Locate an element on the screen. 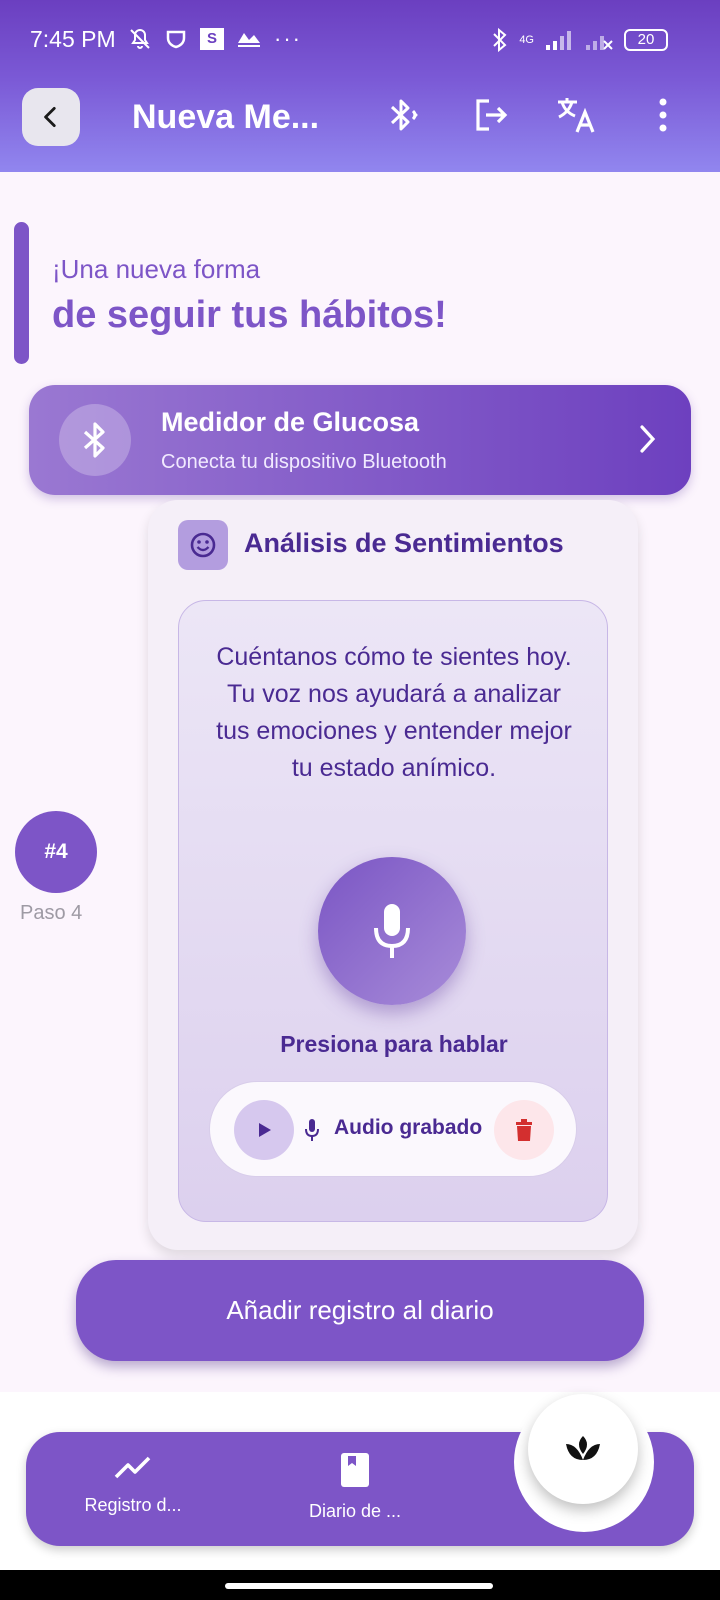  status-icons-right: 4G 20 is located at coordinates (579, 40).